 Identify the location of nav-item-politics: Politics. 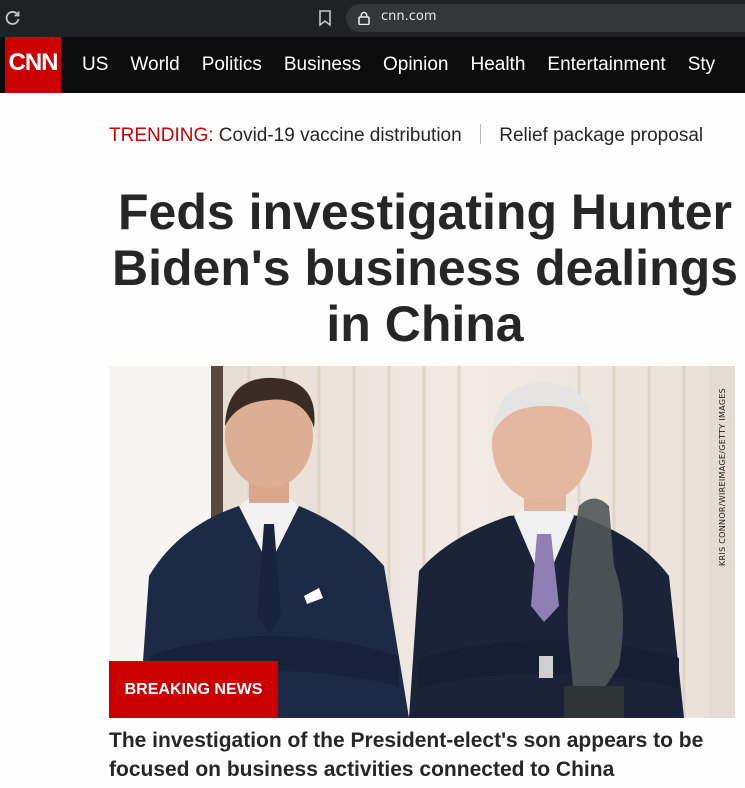
(232, 65).